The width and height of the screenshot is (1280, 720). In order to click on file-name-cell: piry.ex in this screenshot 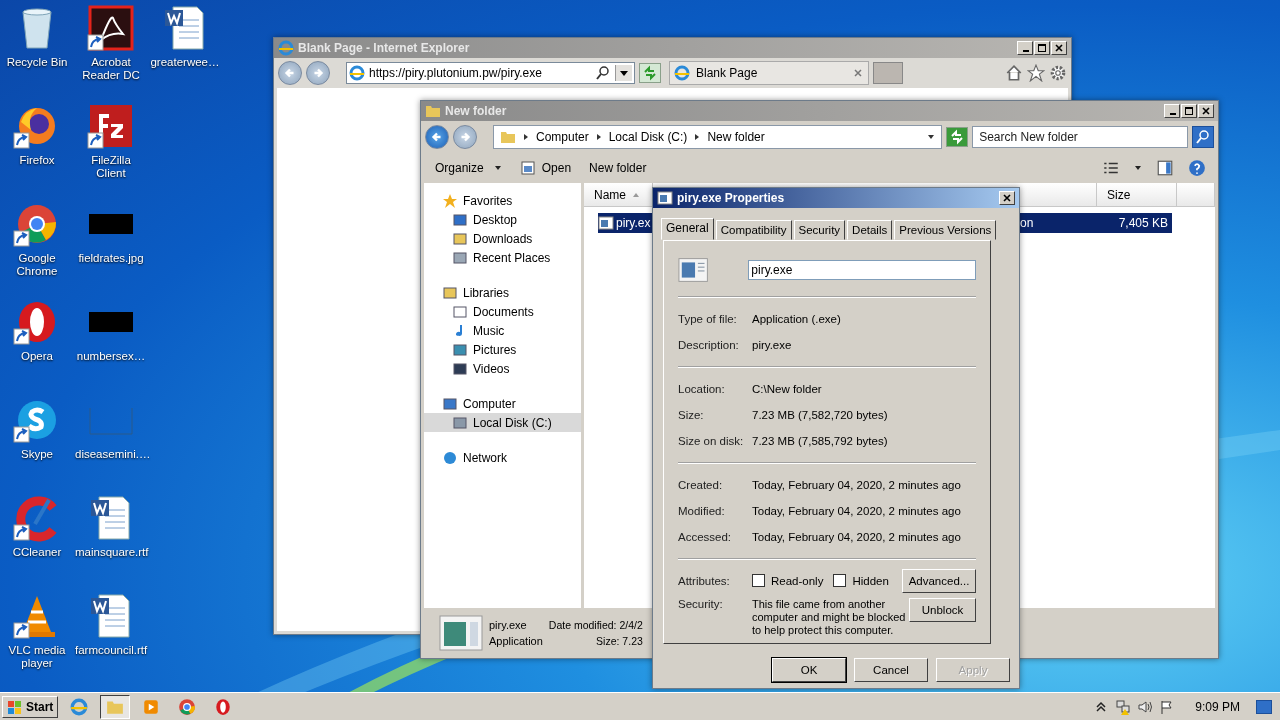, I will do `click(633, 223)`.